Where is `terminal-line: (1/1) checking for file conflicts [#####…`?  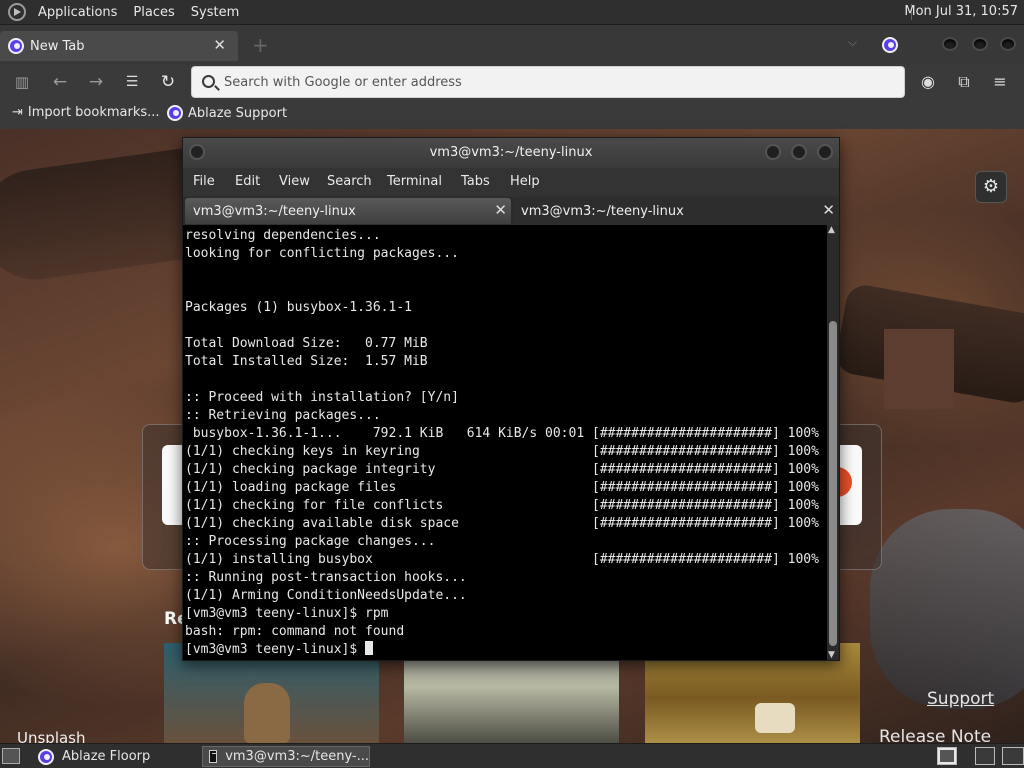 terminal-line: (1/1) checking for file conflicts [#####… is located at coordinates (502, 505).